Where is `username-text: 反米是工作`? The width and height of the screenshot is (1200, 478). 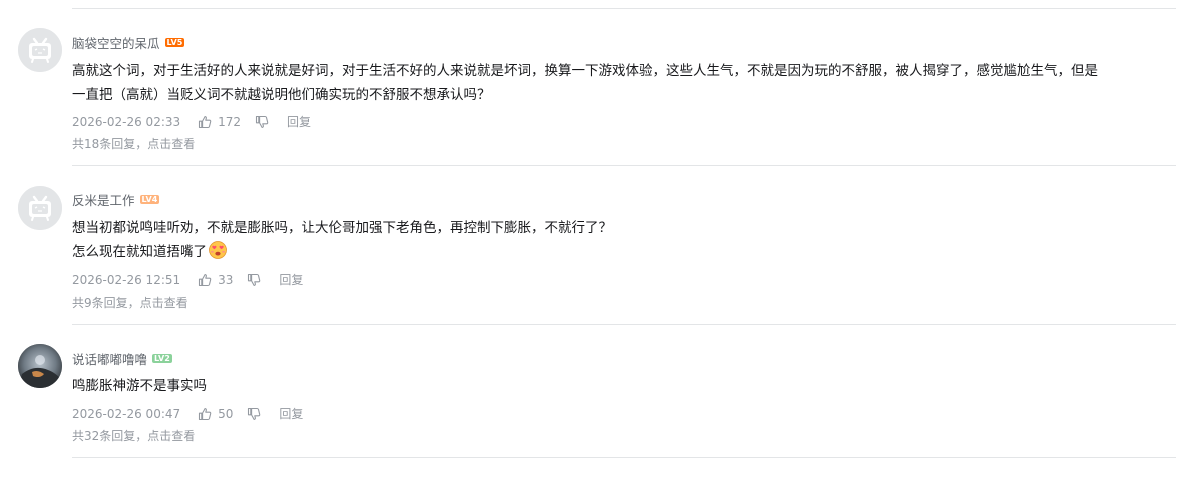
username-text: 反米是工作 is located at coordinates (103, 199).